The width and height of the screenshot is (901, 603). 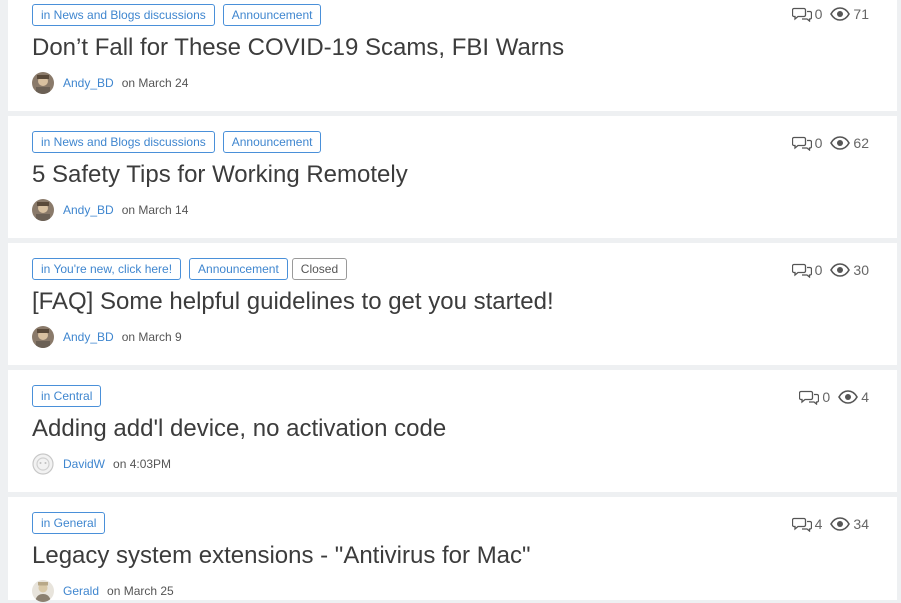 What do you see at coordinates (142, 464) in the screenshot?
I see `post-date: on 4:03PM` at bounding box center [142, 464].